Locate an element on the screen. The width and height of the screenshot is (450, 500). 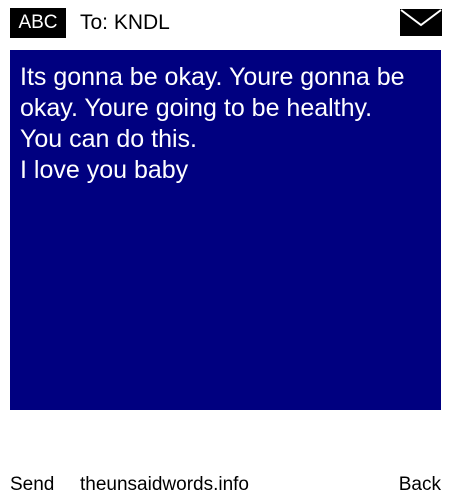
message-line: okay. Youre going to be healthy. is located at coordinates (196, 108).